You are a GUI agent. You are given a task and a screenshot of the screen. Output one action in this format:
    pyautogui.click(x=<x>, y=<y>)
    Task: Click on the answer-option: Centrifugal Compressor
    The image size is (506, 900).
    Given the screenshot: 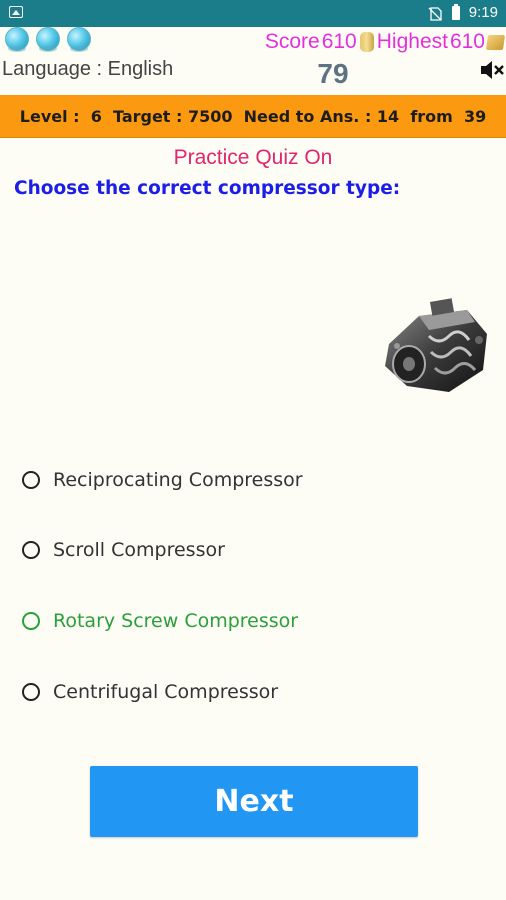 What is the action you would take?
    pyautogui.click(x=150, y=692)
    